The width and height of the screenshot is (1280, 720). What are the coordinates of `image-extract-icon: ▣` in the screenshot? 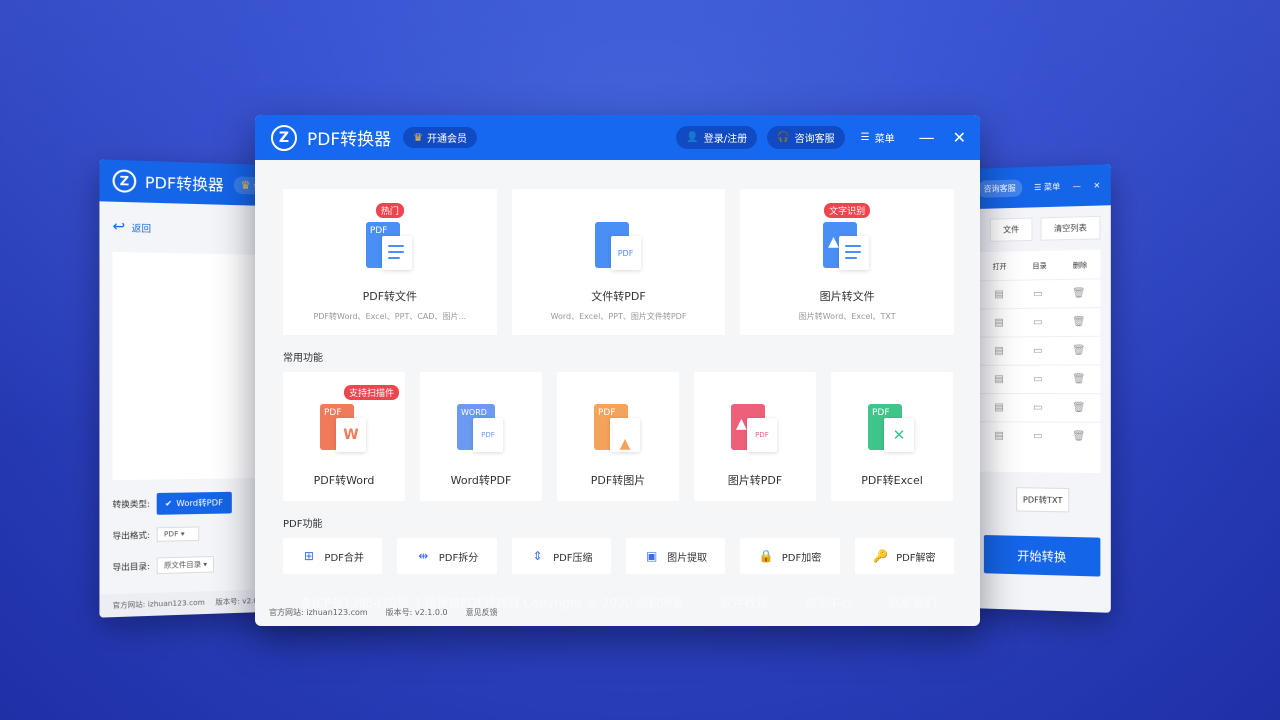 It's located at (651, 556).